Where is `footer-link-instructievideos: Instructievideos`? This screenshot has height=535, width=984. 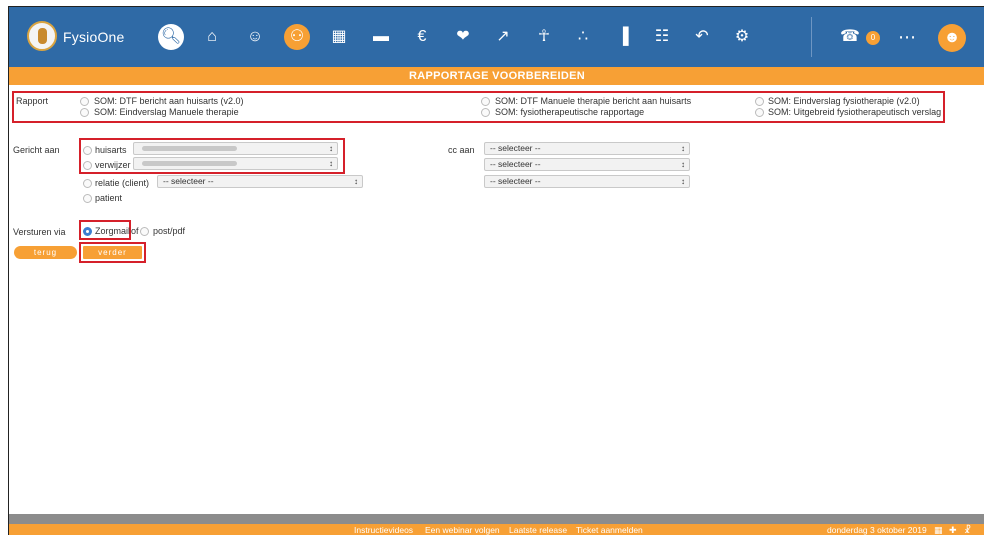
footer-link-instructievideos: Instructievideos is located at coordinates (383, 529).